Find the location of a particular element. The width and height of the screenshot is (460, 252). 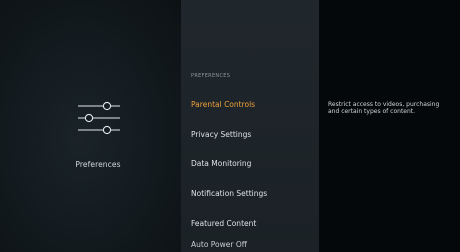

menu-item-notification-settings: Notification Settings is located at coordinates (229, 193).